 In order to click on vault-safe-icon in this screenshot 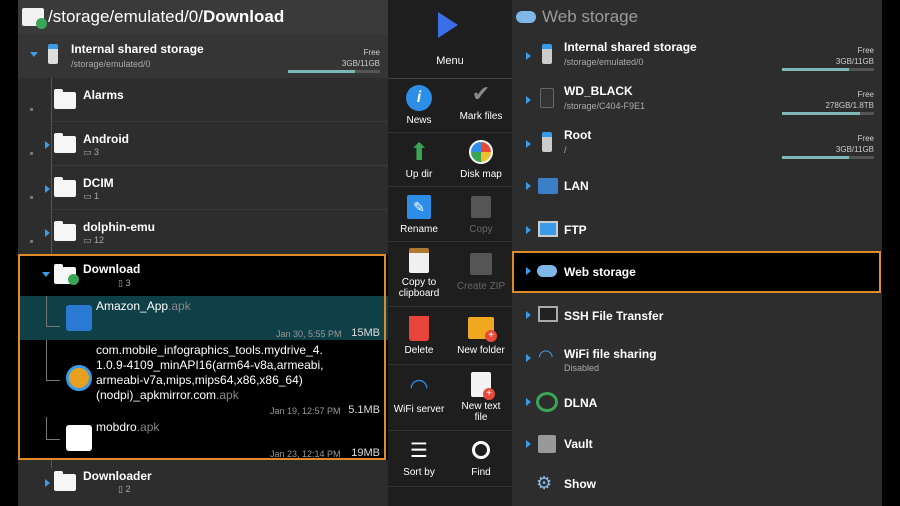, I will do `click(547, 444)`.